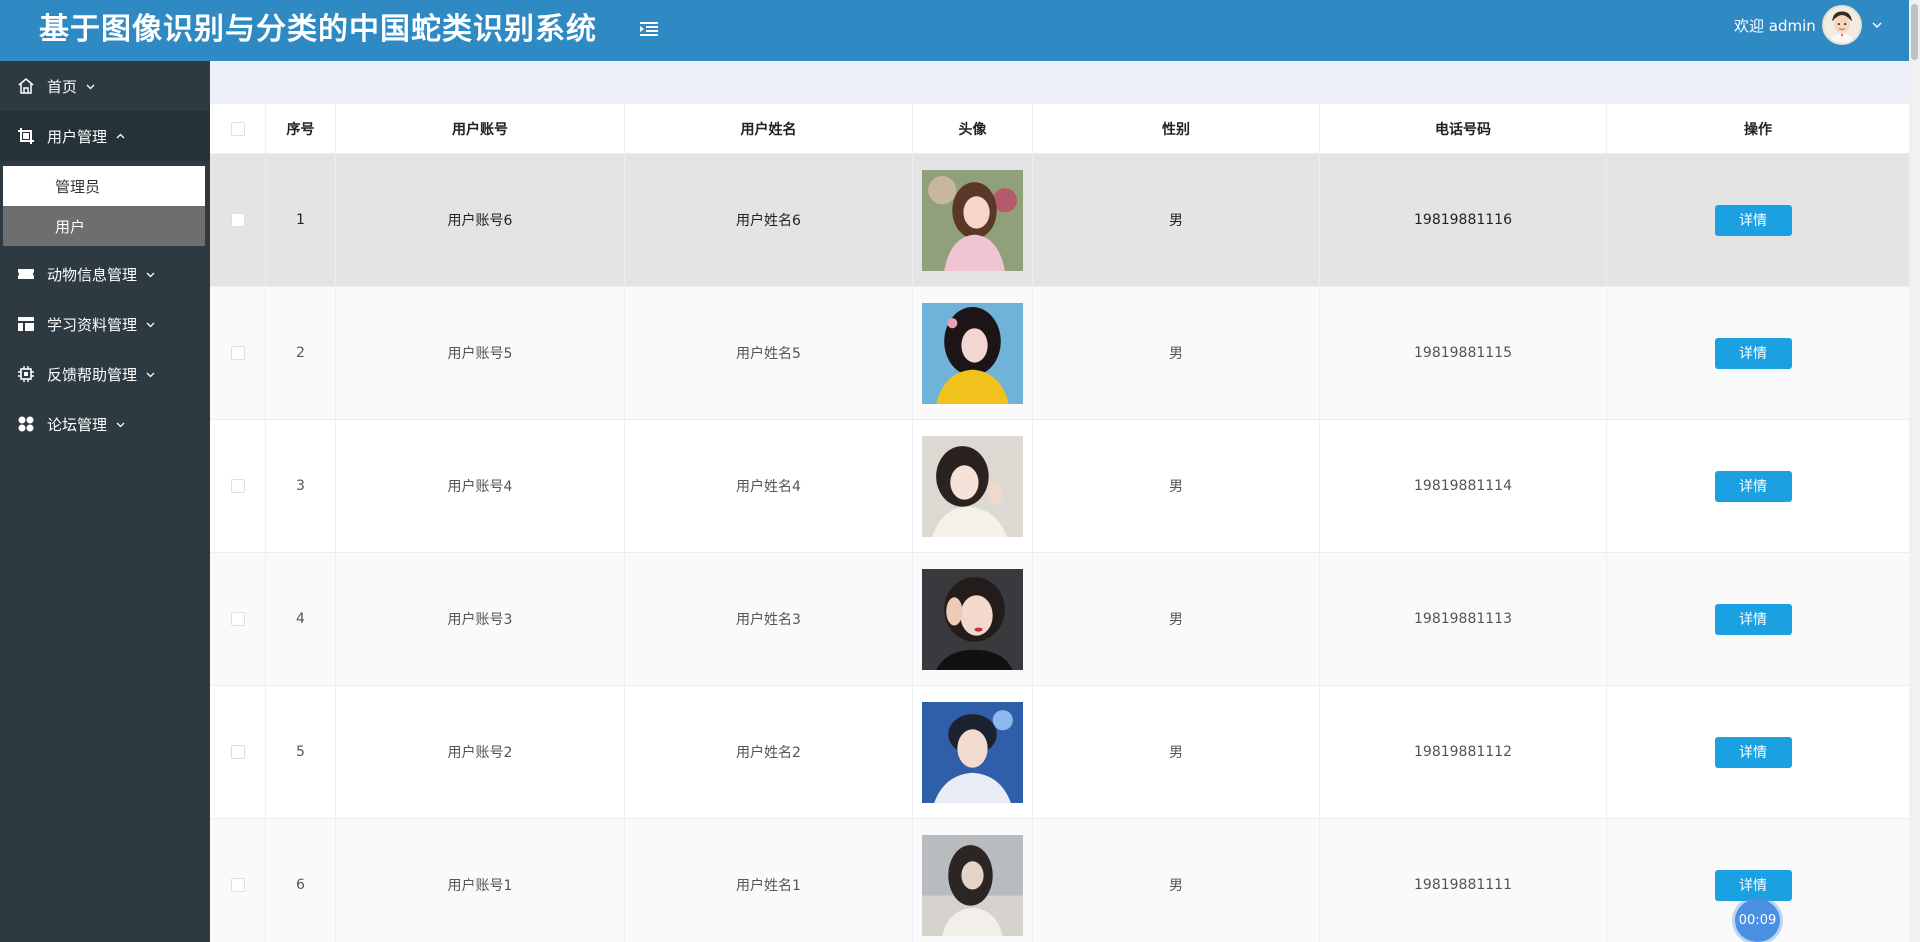  What do you see at coordinates (92, 274) in the screenshot?
I see `sidebar-item-label: 动物信息管理` at bounding box center [92, 274].